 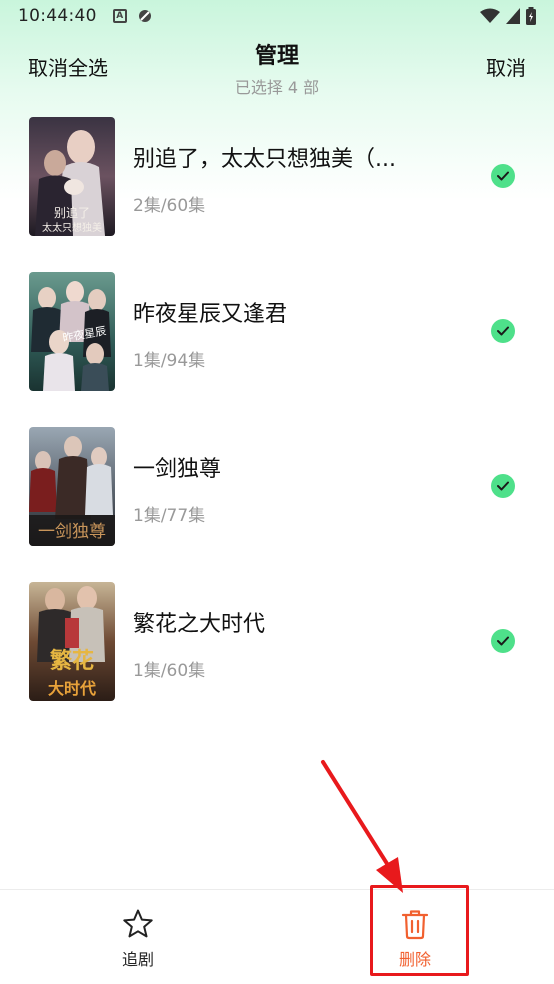 I want to click on drama-title: 昨夜星辰又逢君, so click(x=210, y=314).